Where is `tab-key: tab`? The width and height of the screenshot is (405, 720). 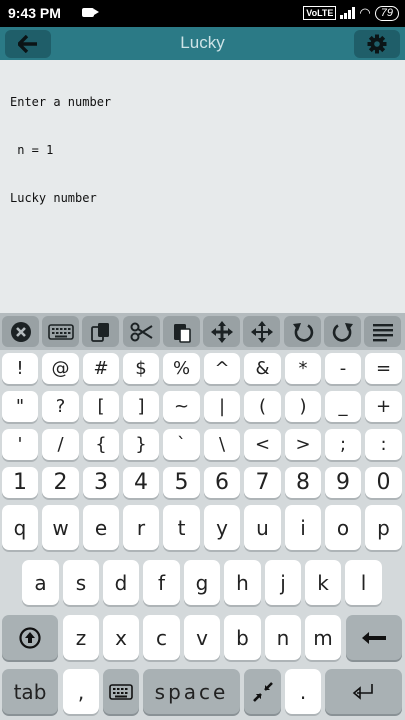
tab-key: tab is located at coordinates (30, 691).